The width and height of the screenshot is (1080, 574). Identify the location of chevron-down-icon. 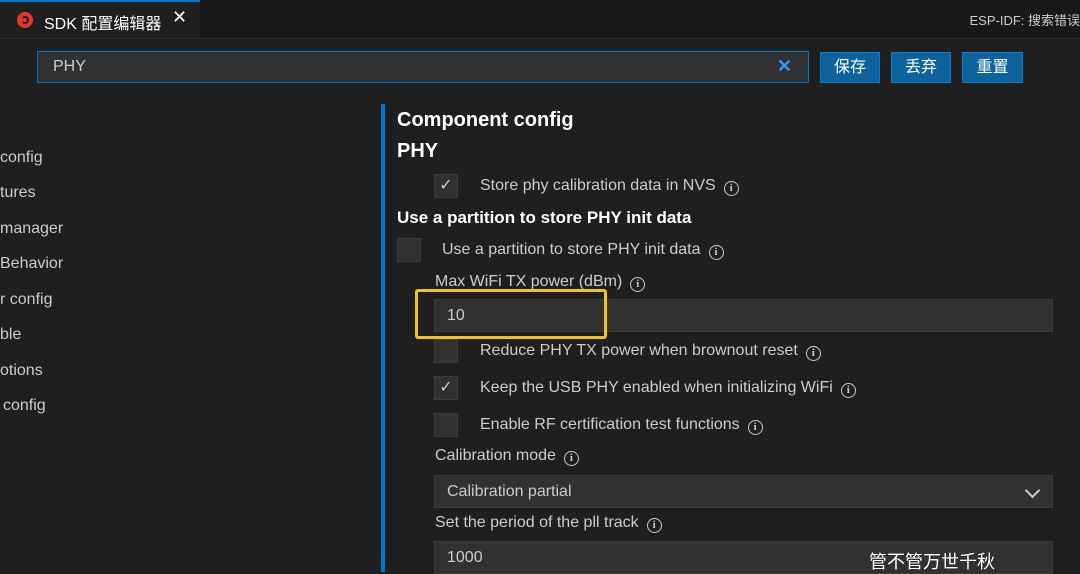
(1032, 490).